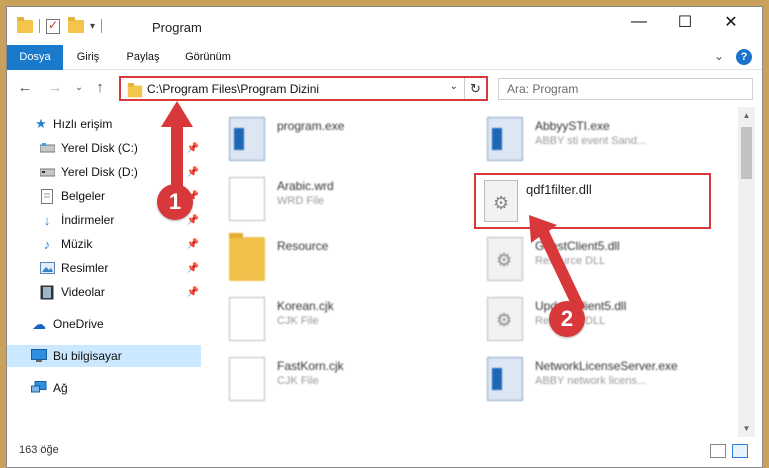 The image size is (769, 468). Describe the element at coordinates (41, 123) in the screenshot. I see `star-icon: ★` at that location.